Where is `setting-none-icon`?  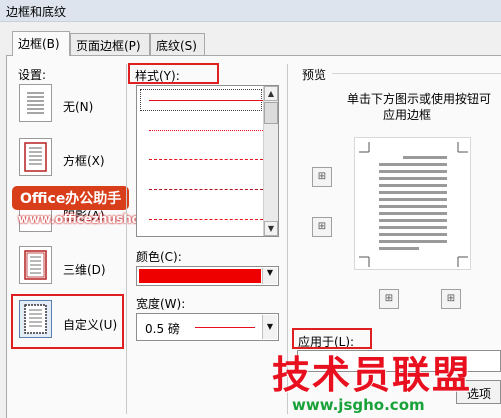
setting-none-icon is located at coordinates (35, 103).